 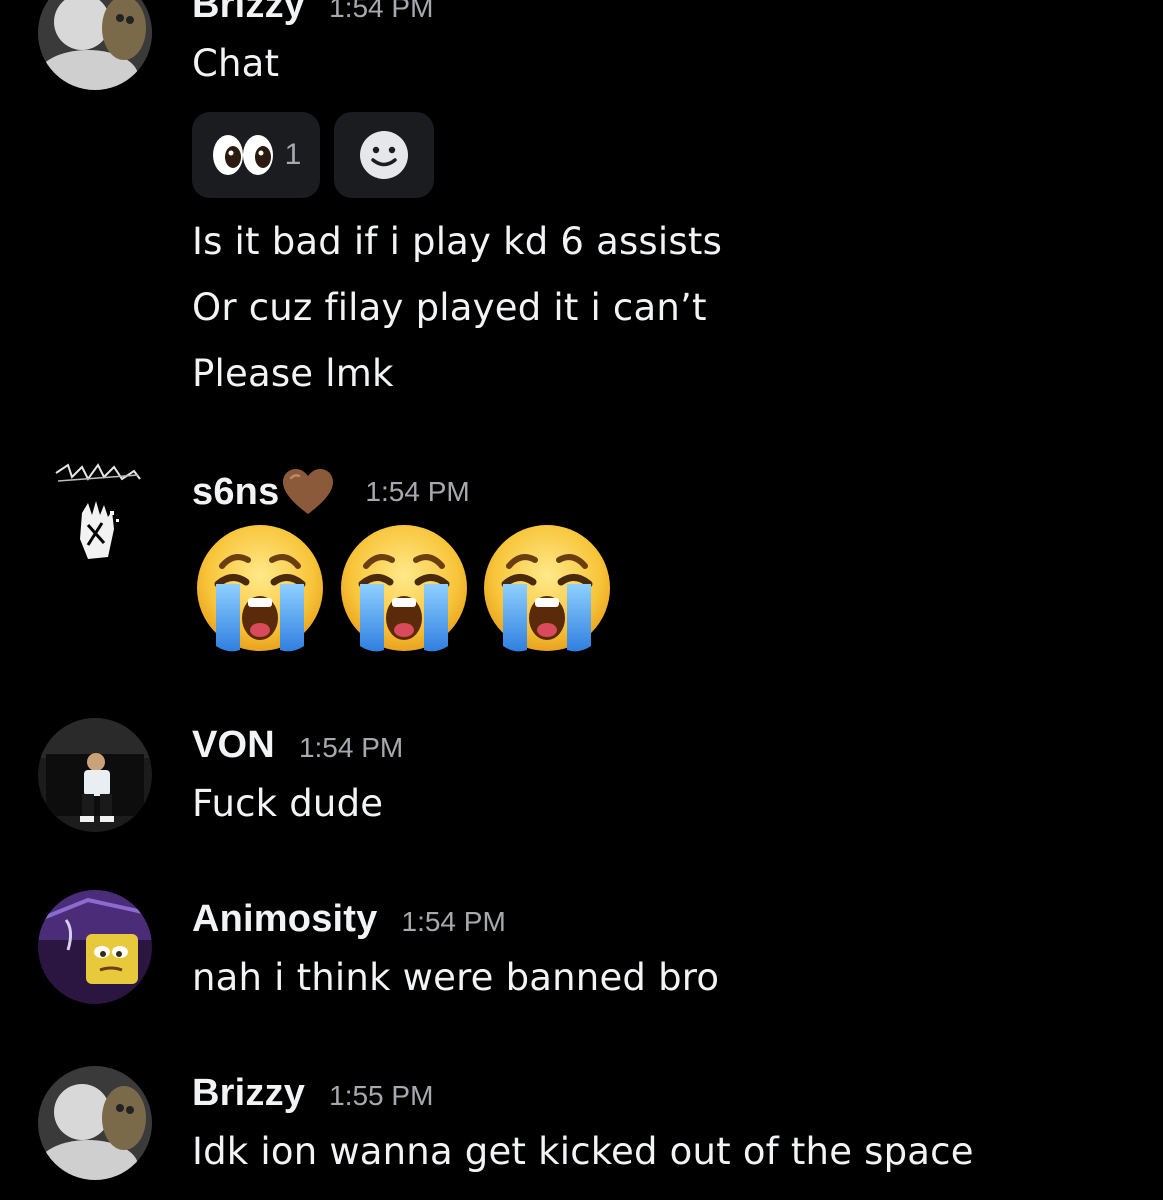 I want to click on username: s6ns, so click(x=235, y=492).